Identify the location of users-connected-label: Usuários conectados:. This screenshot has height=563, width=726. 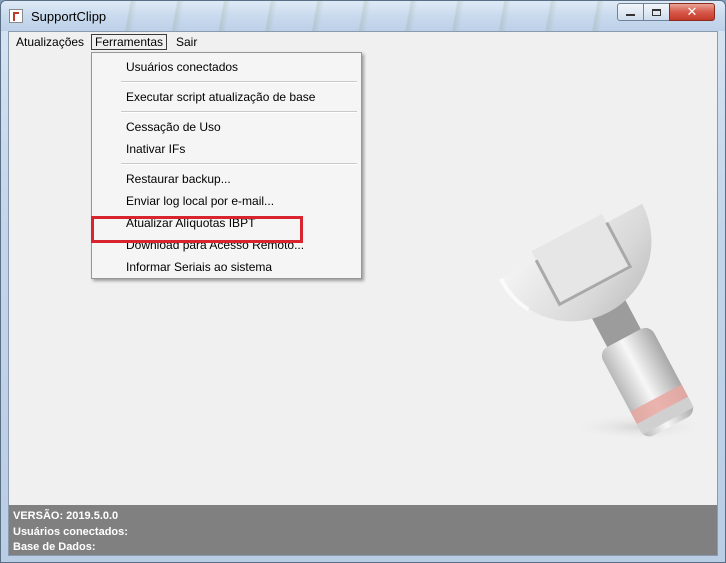
(70, 532).